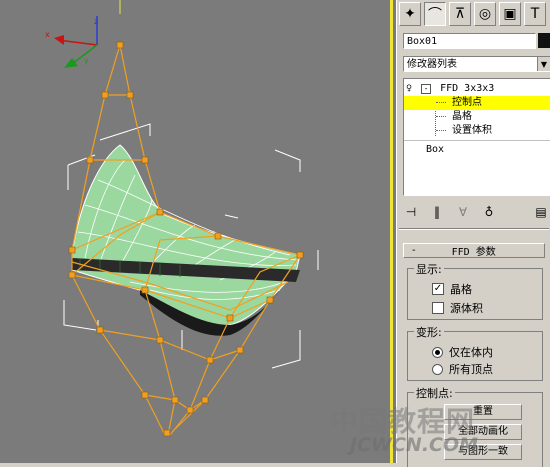 Image resolution: width=550 pixels, height=467 pixels. What do you see at coordinates (472, 130) in the screenshot?
I see `stack-item-set-volume-label: 设置体积` at bounding box center [472, 130].